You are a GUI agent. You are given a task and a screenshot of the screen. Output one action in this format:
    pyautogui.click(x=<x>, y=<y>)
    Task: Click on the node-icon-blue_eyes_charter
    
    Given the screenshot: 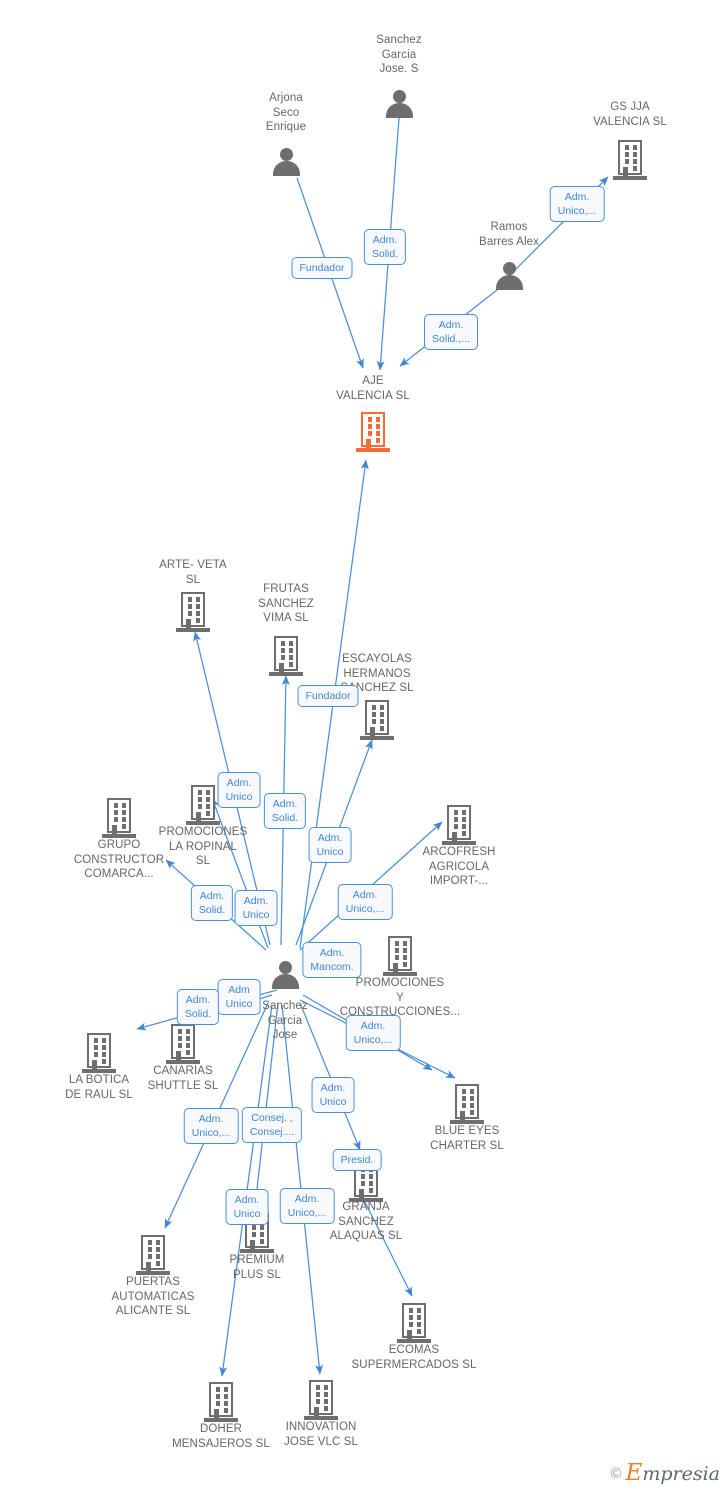 What is the action you would take?
    pyautogui.click(x=467, y=1104)
    